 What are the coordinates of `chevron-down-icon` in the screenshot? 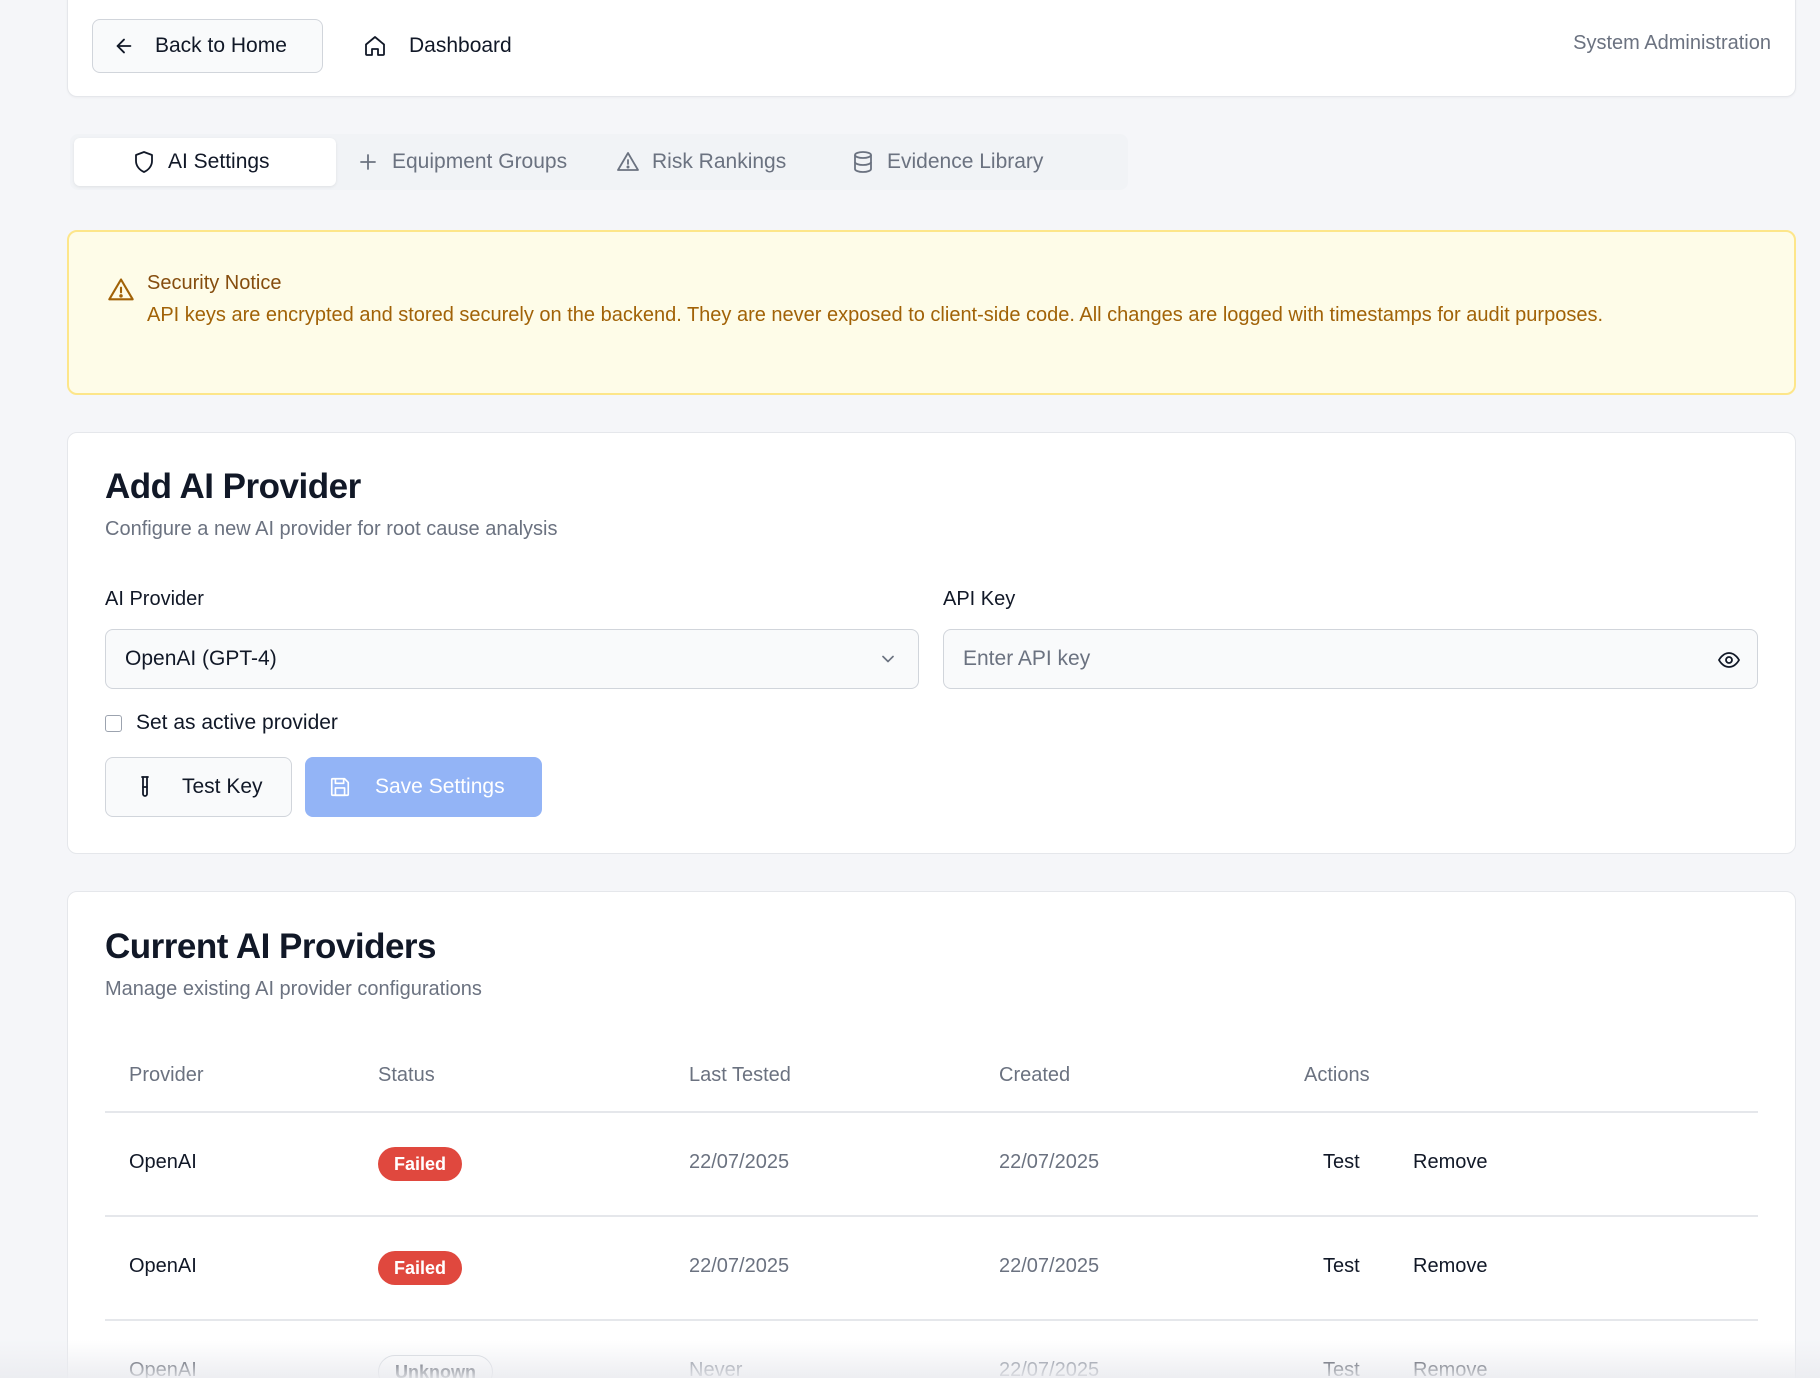 It's located at (888, 659).